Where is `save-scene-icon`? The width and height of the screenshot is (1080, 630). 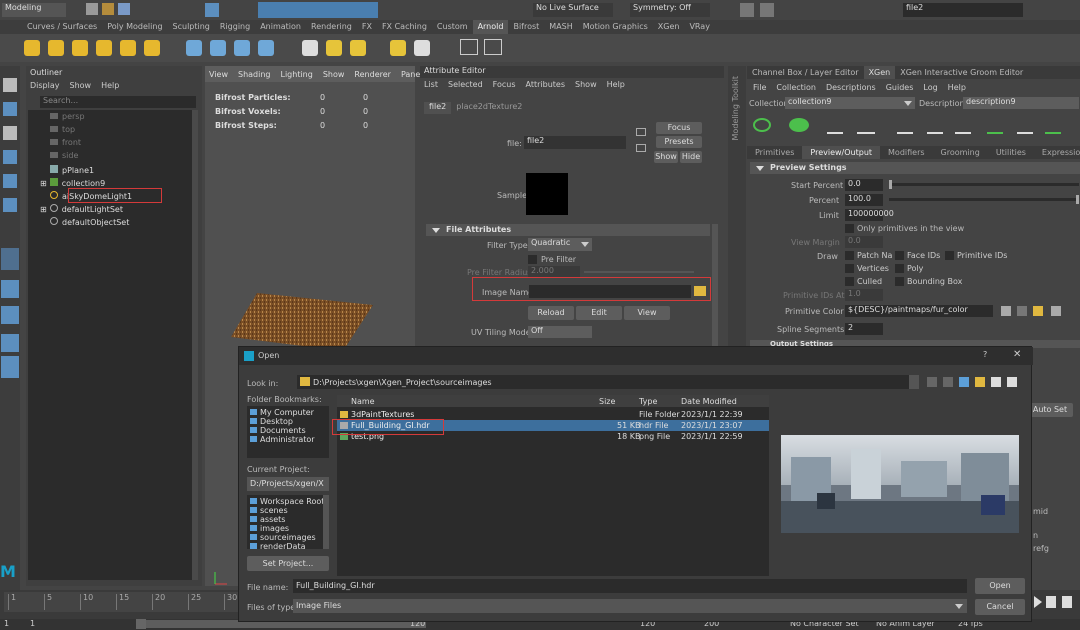 save-scene-icon is located at coordinates (124, 9).